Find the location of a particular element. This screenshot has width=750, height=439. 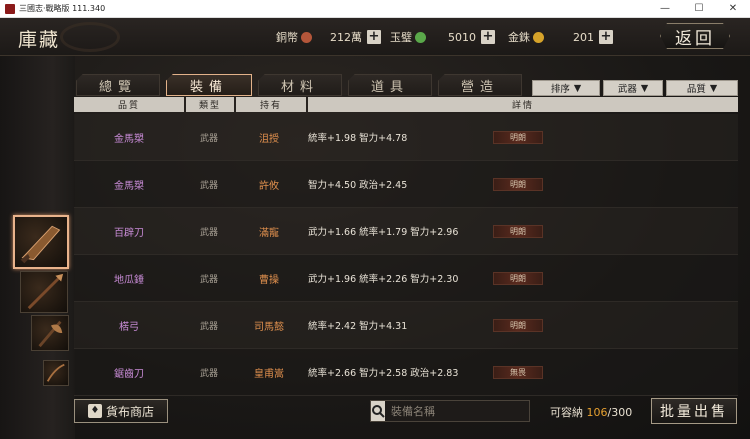

decorative-swirl is located at coordinates (90, 37).